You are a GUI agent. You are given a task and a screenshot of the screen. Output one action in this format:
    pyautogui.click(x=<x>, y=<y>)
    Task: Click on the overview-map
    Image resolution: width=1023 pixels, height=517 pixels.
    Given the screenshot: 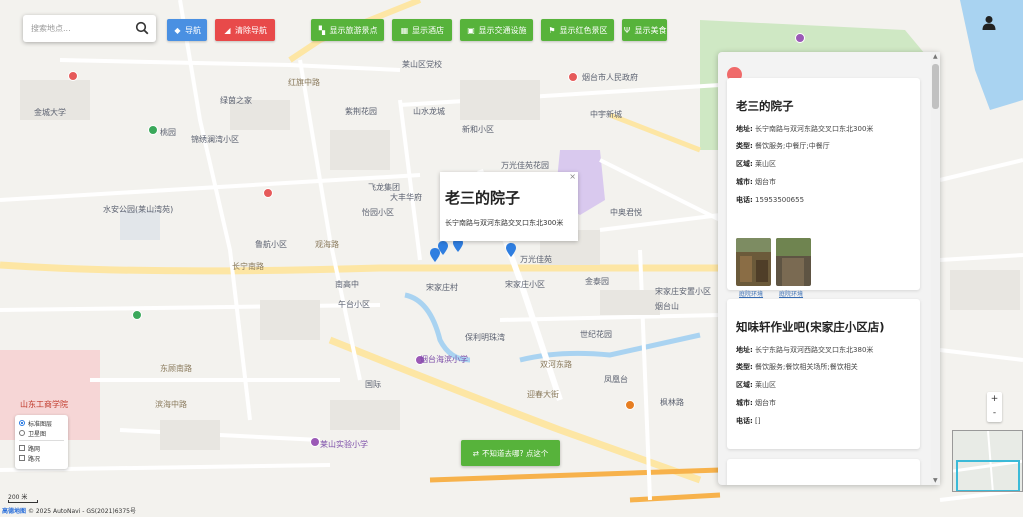 What is the action you would take?
    pyautogui.click(x=987, y=461)
    